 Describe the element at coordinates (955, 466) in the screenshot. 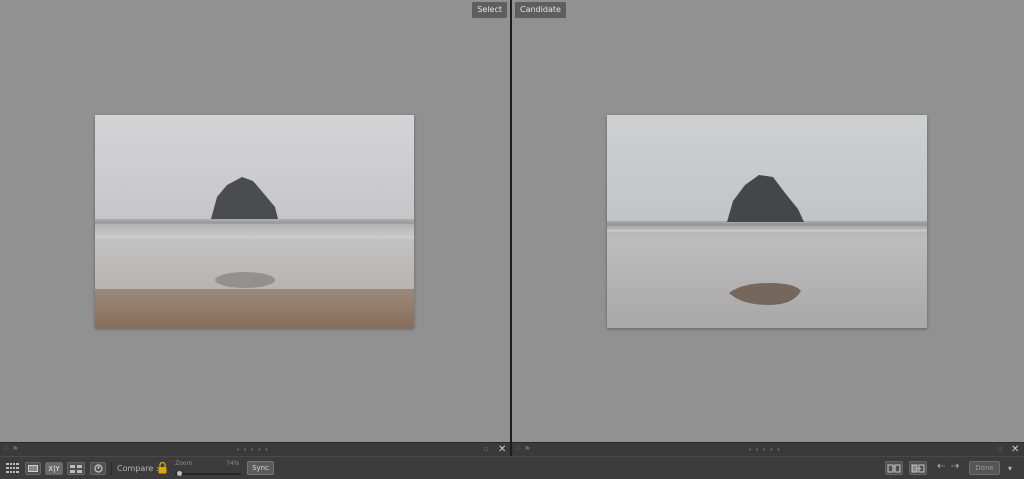

I see `arrow-right-icon: ⇢` at that location.